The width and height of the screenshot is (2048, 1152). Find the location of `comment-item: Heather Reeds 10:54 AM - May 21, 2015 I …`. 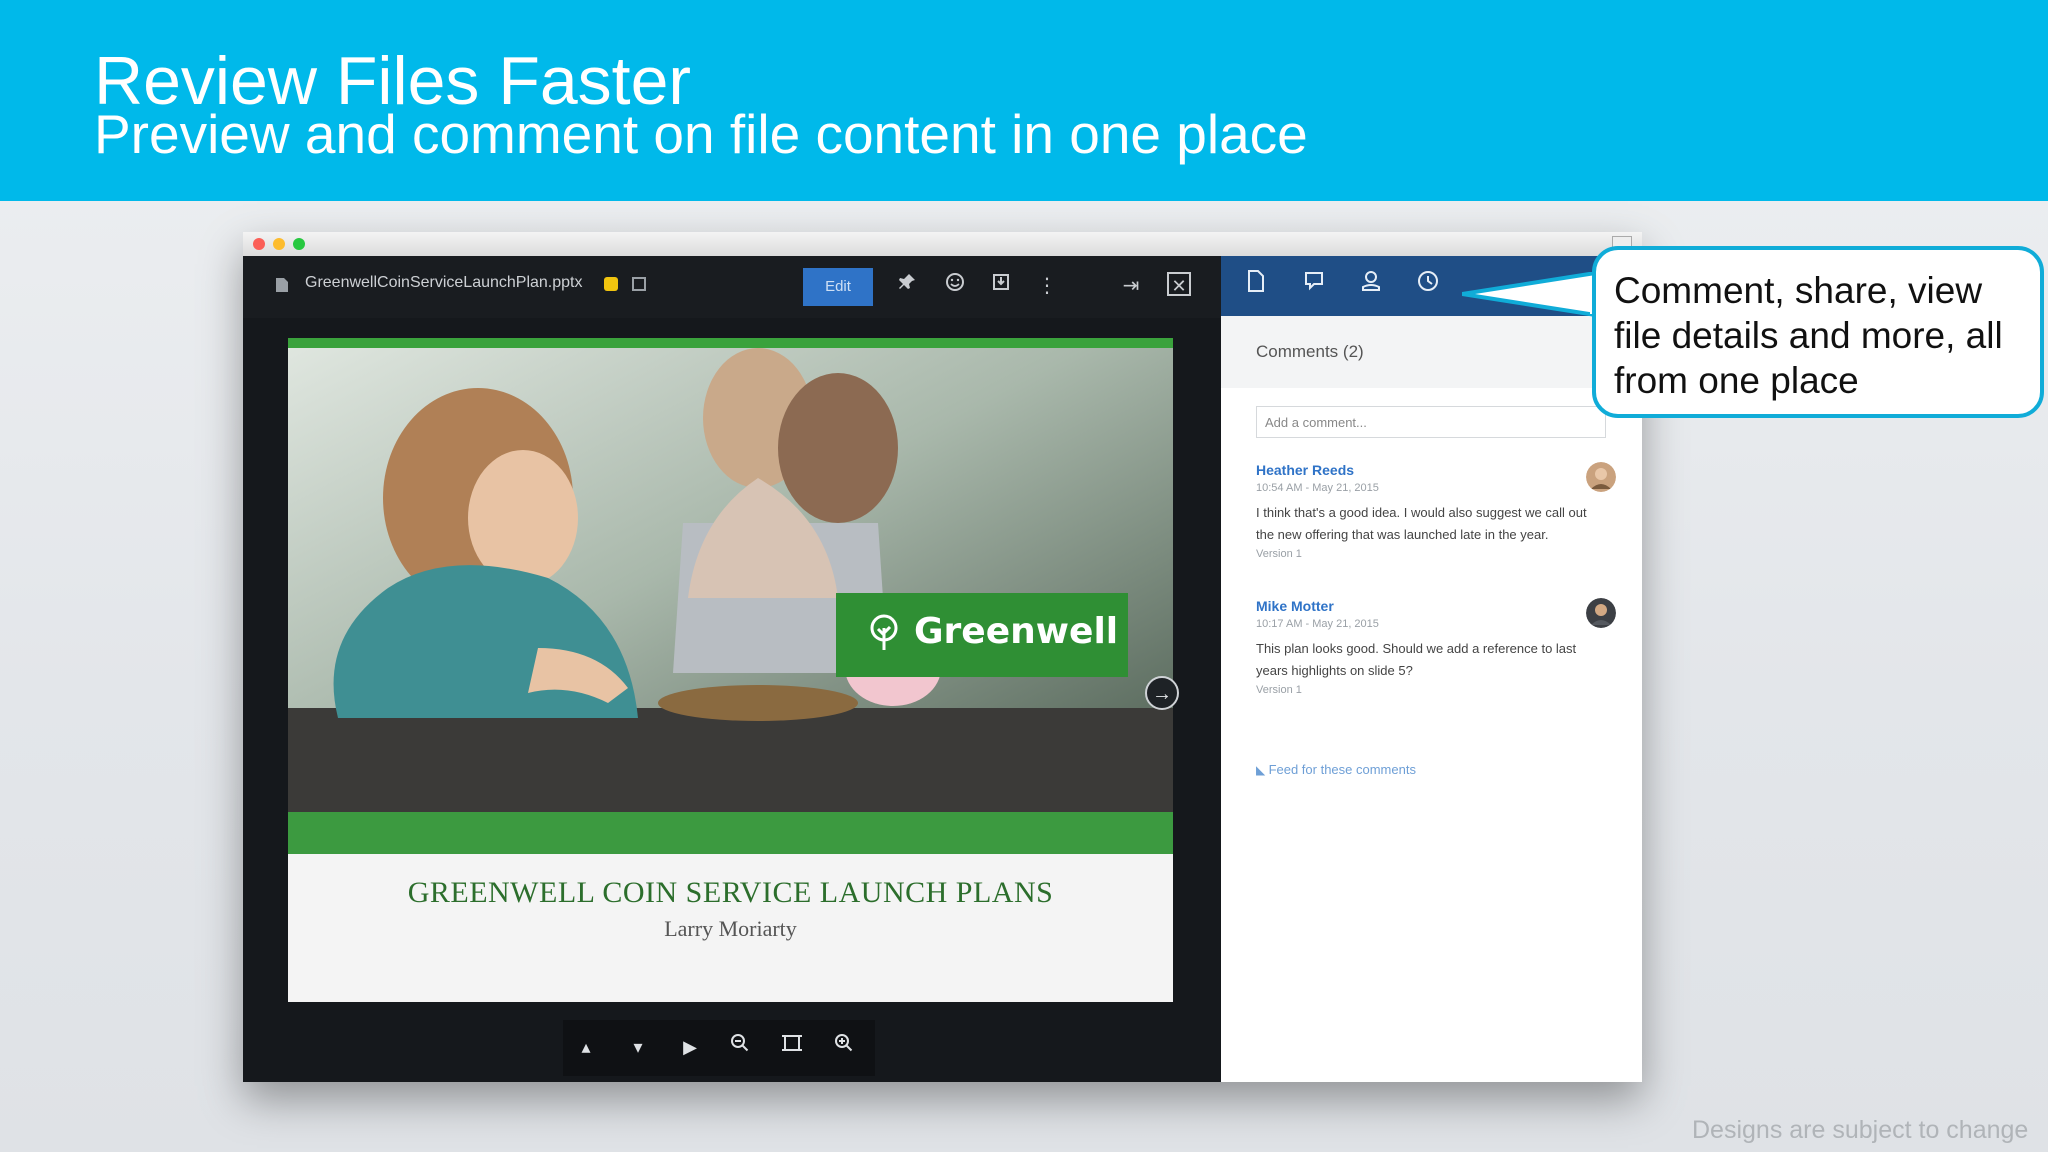

comment-item: Heather Reeds 10:54 AM - May 21, 2015 I … is located at coordinates (1436, 511).